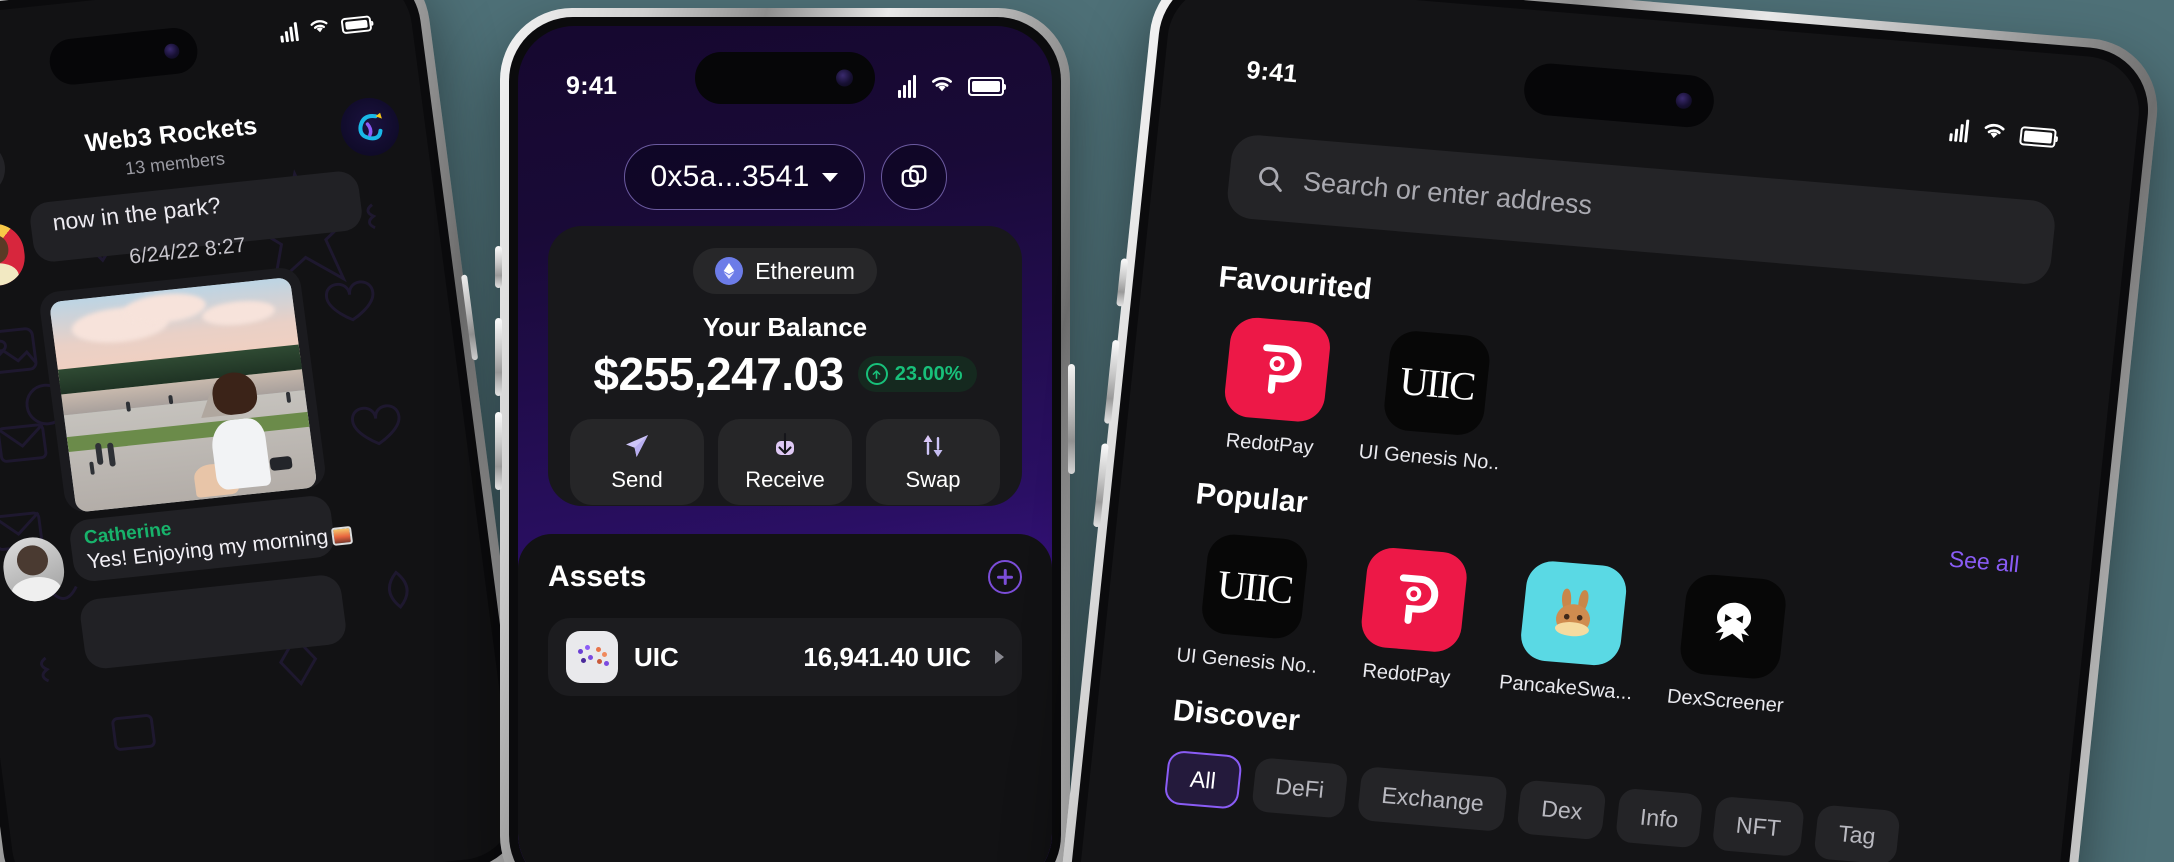 This screenshot has width=2174, height=862. Describe the element at coordinates (928, 373) in the screenshot. I see `balance-change-value: 23.00%` at that location.